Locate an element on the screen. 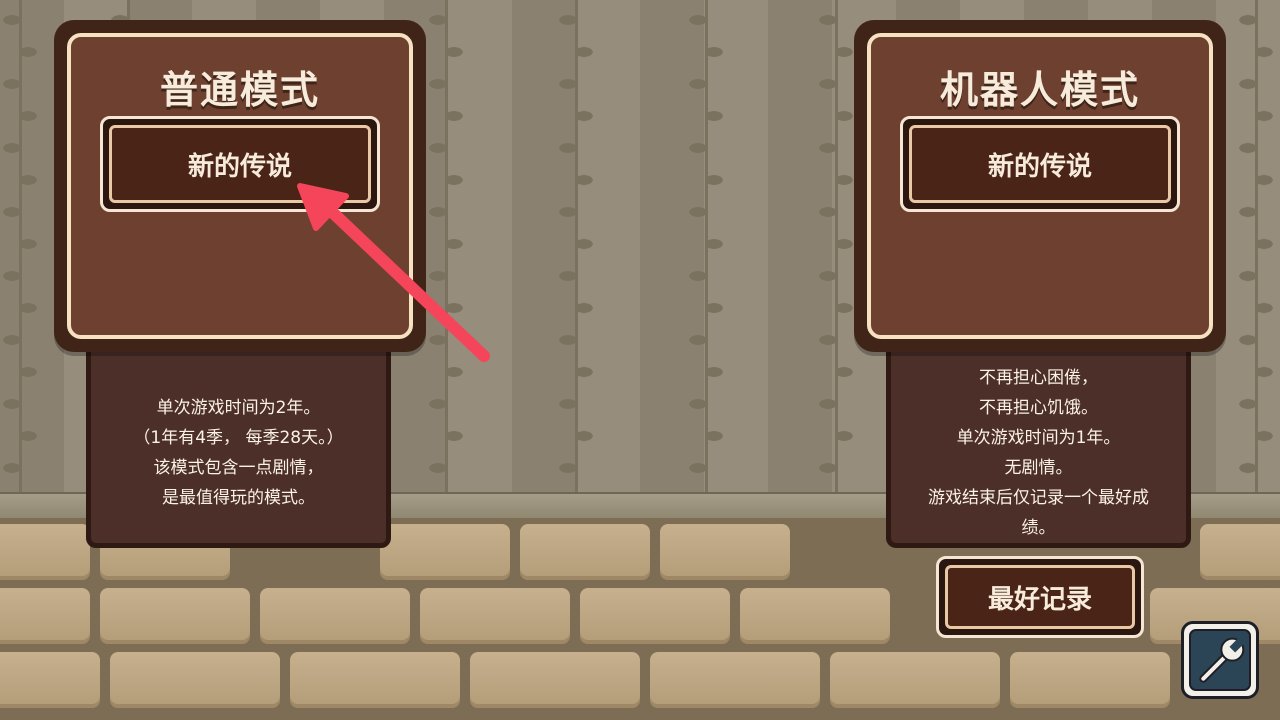 The height and width of the screenshot is (720, 1280). wrench-icon is located at coordinates (1222, 660).